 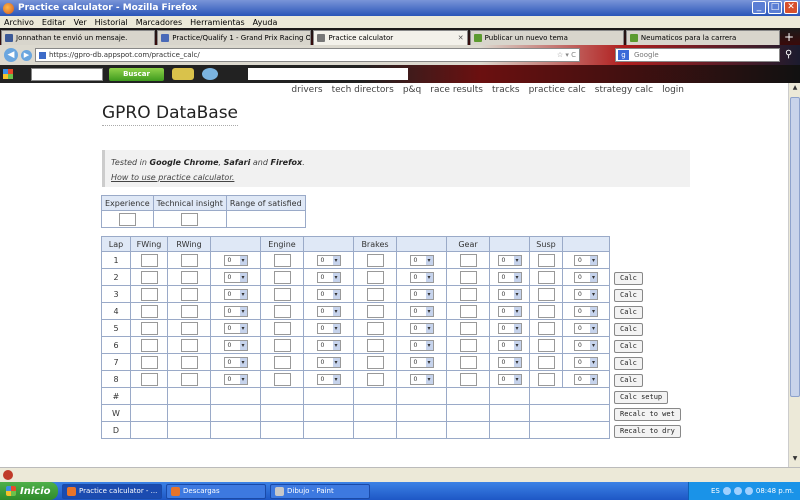 What do you see at coordinates (265, 22) in the screenshot?
I see `menu-ayuda: Ayuda` at bounding box center [265, 22].